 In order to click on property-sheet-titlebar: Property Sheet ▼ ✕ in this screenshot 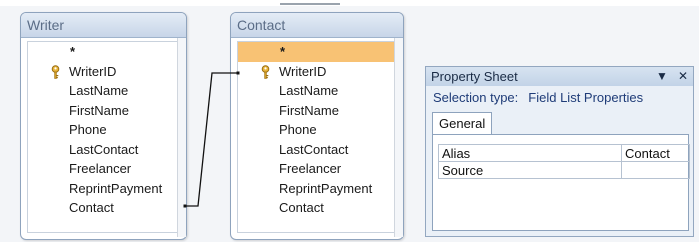, I will do `click(559, 76)`.